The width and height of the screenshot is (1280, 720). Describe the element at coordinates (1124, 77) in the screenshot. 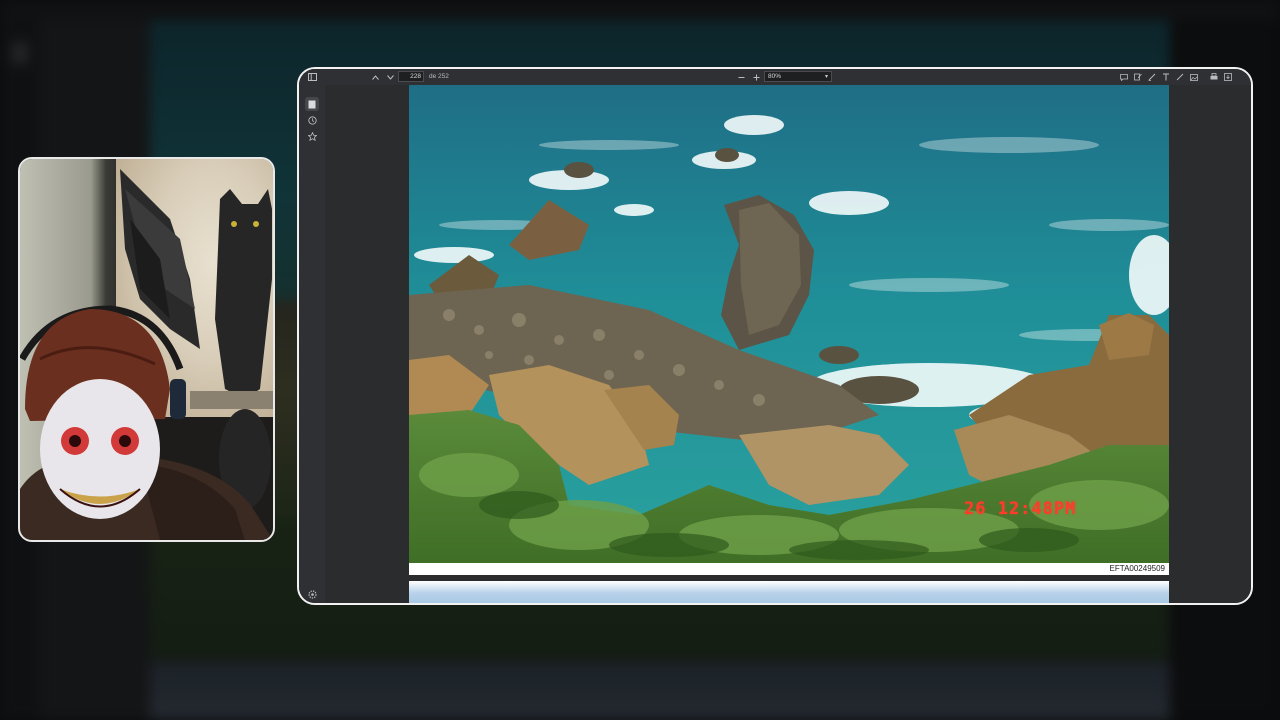

I see `comment-icon` at that location.